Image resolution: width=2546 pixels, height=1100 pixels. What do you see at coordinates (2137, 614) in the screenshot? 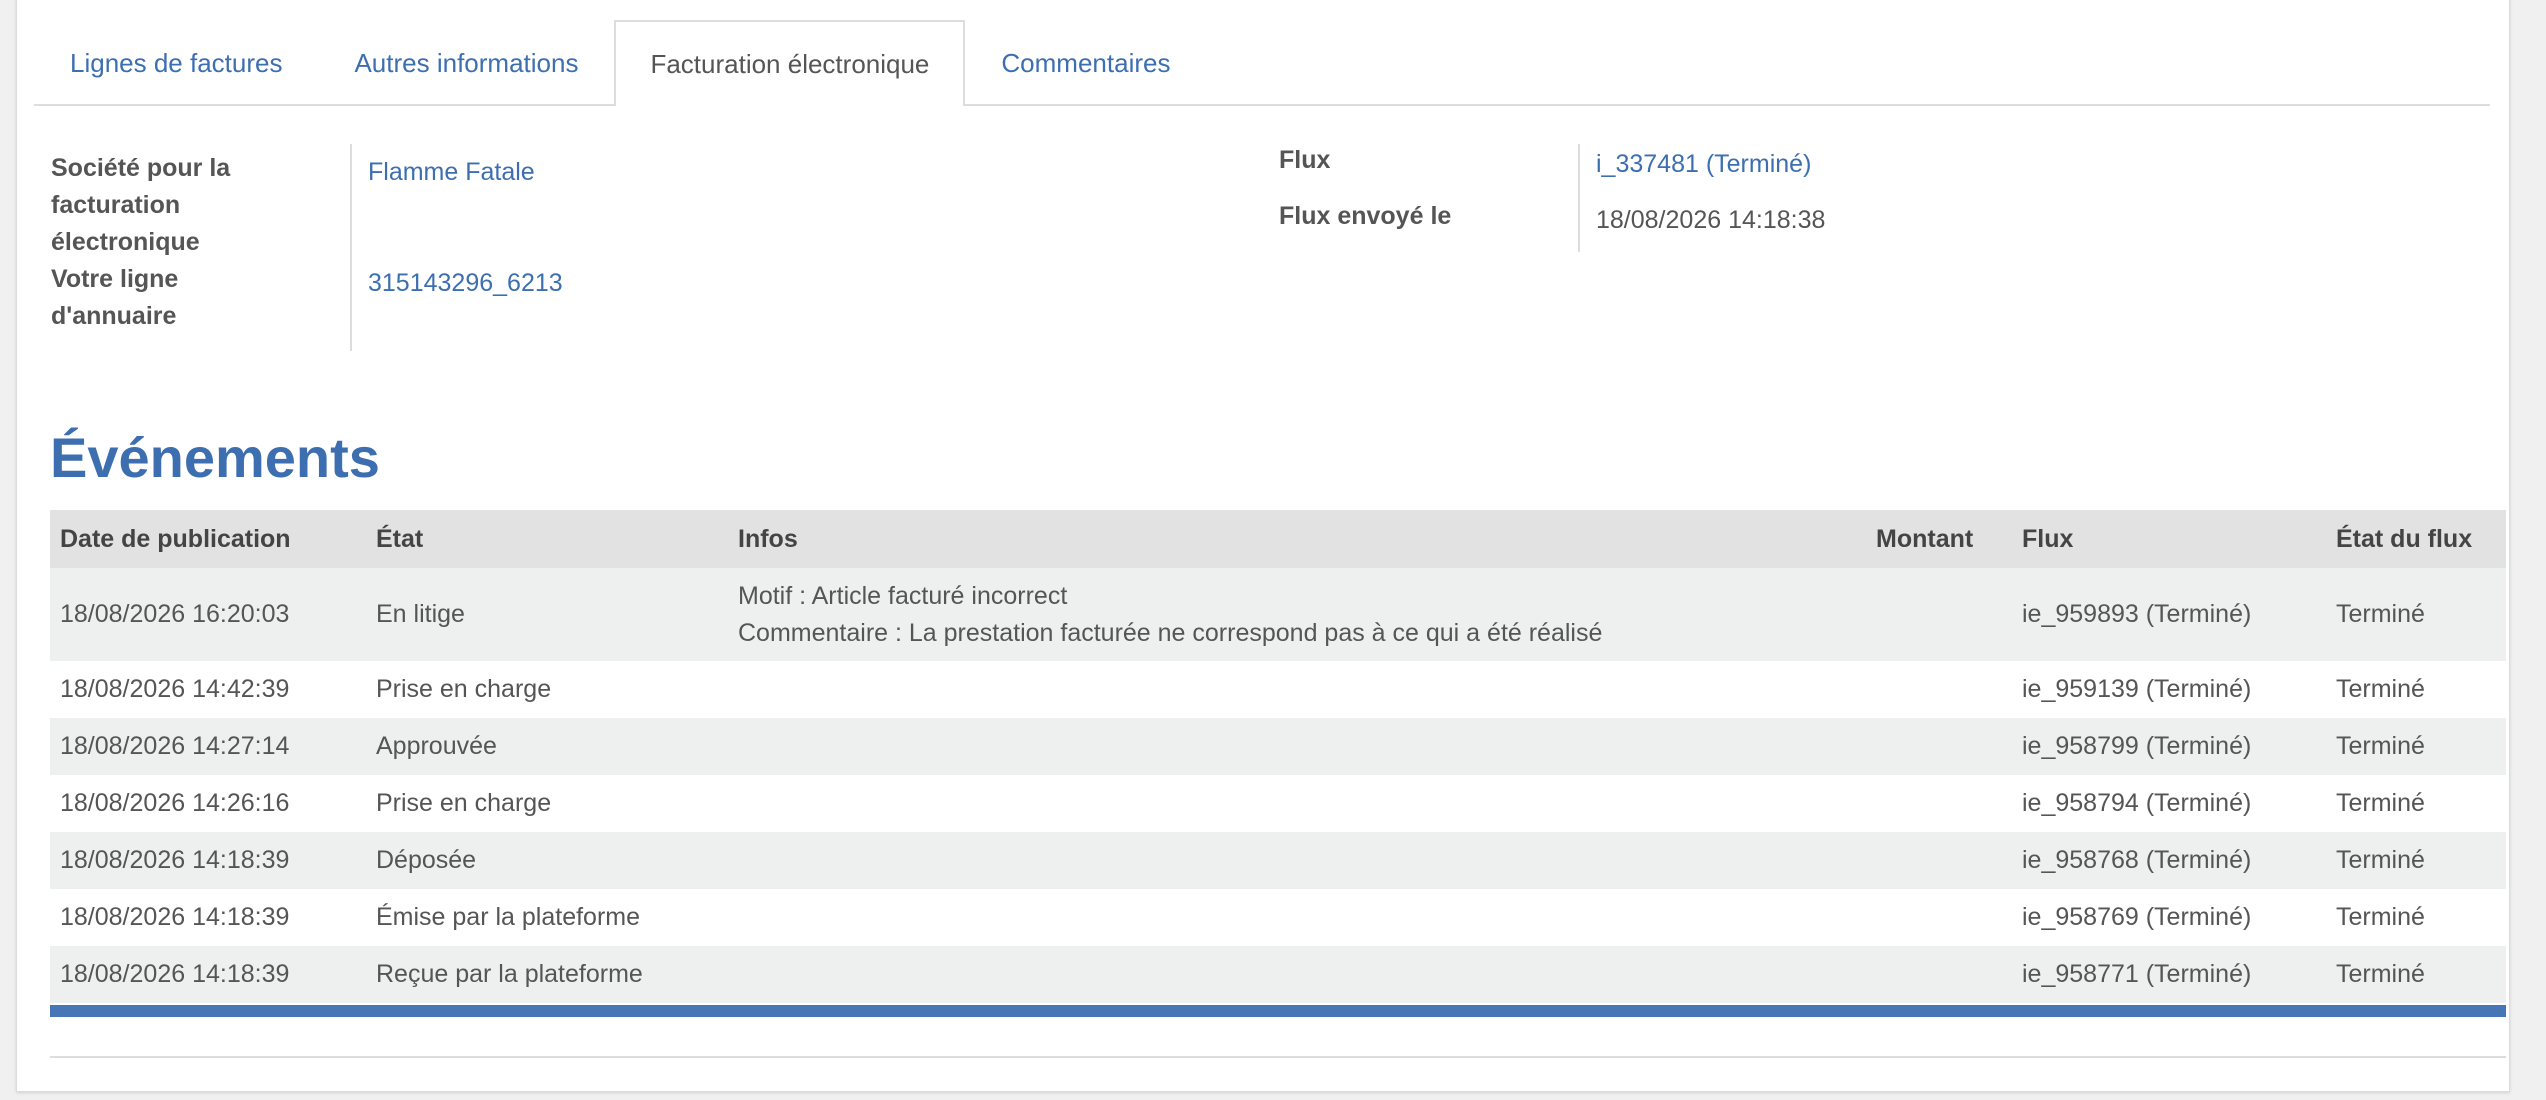
I see `cell-flux: ie_959893 (Terminé)` at bounding box center [2137, 614].